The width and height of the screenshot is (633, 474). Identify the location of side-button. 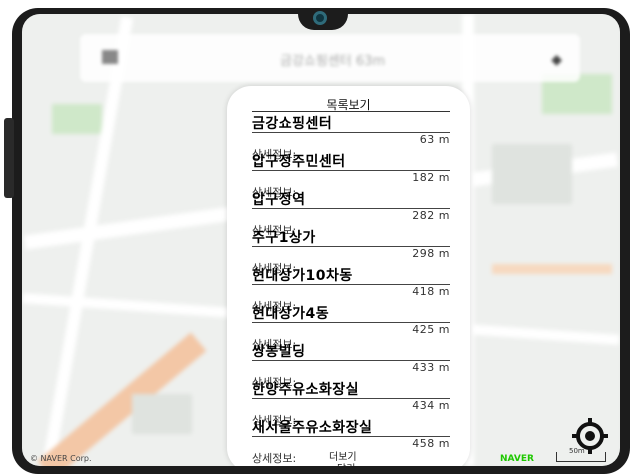
(9, 158).